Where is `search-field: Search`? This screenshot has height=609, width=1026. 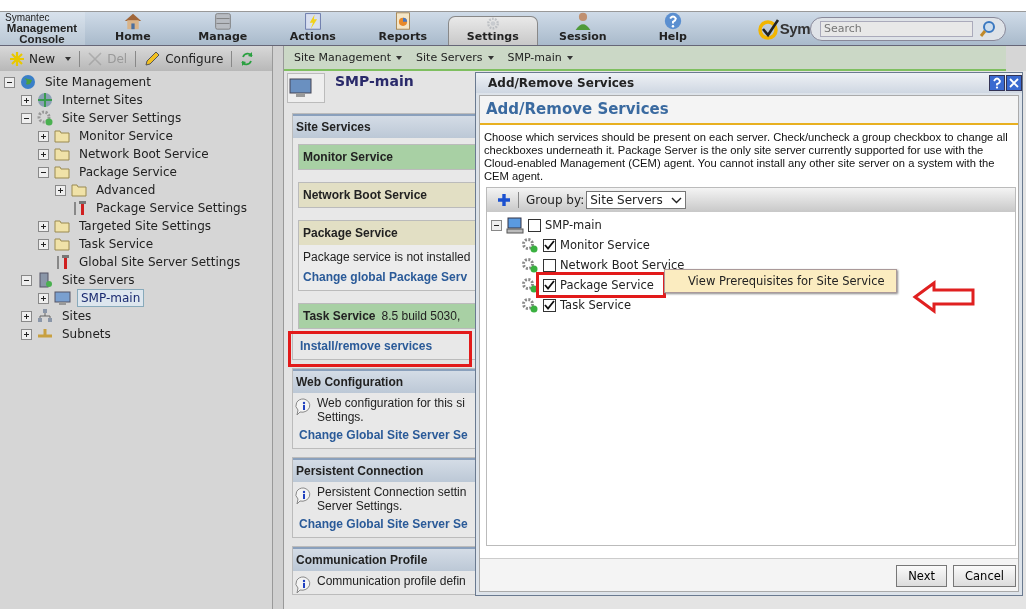 search-field: Search is located at coordinates (908, 28).